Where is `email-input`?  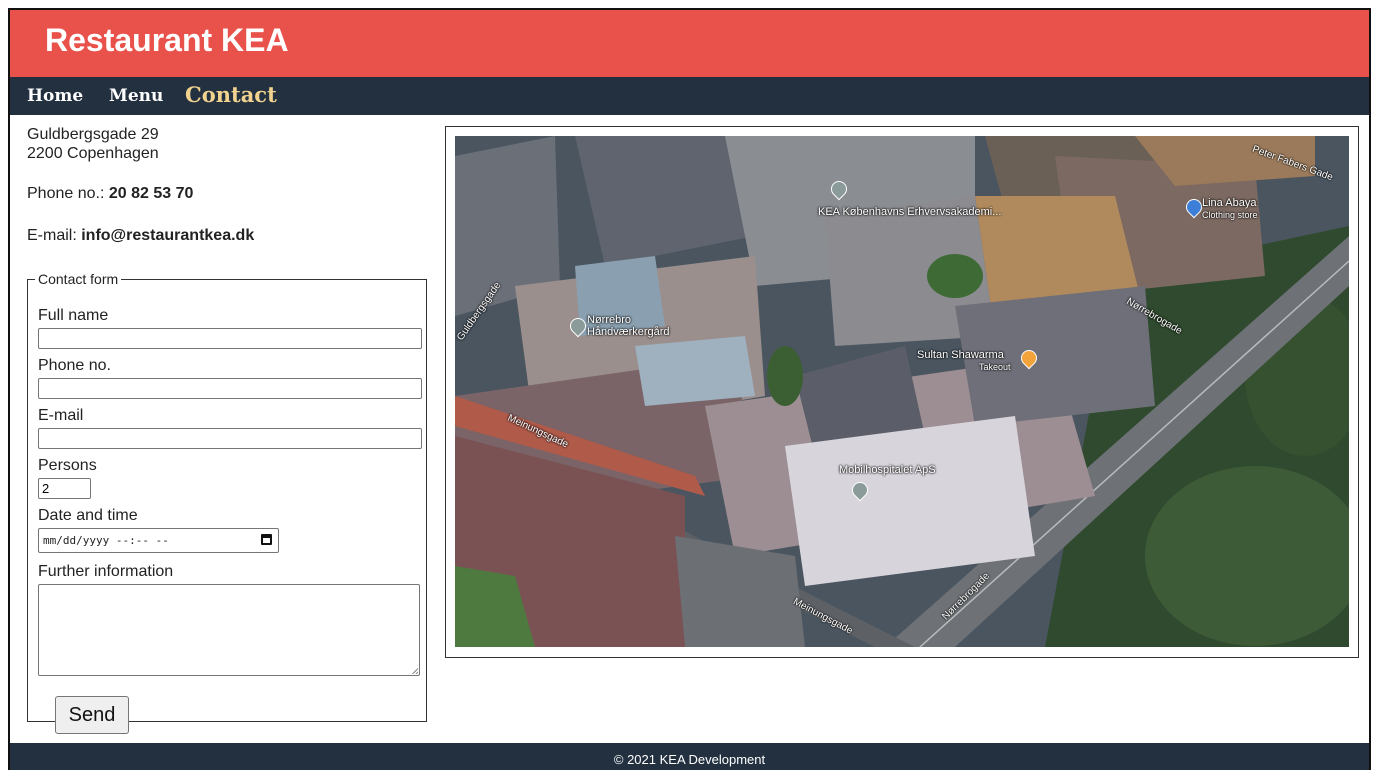
email-input is located at coordinates (230, 438).